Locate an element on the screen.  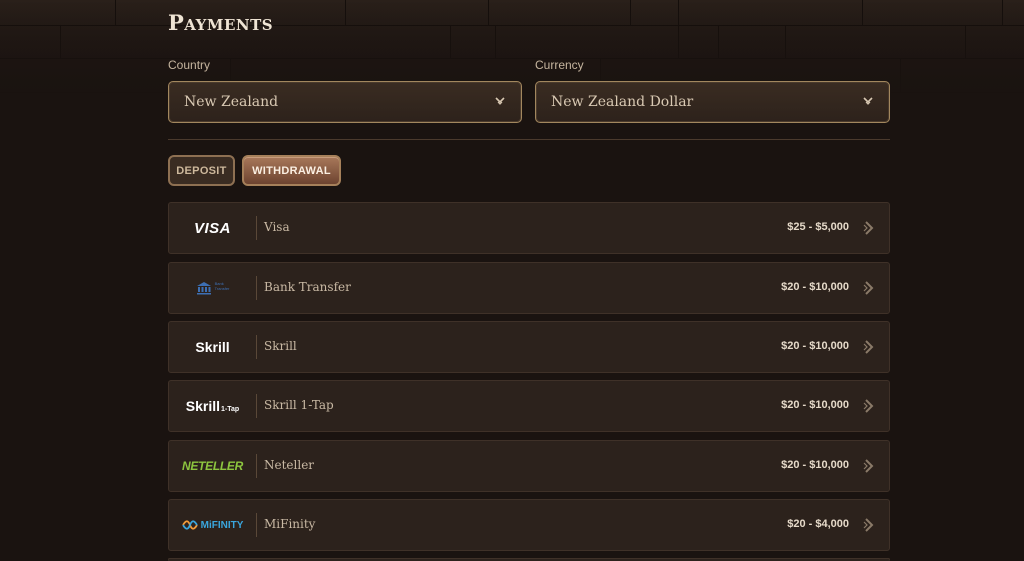
page-title: Payments is located at coordinates (221, 22).